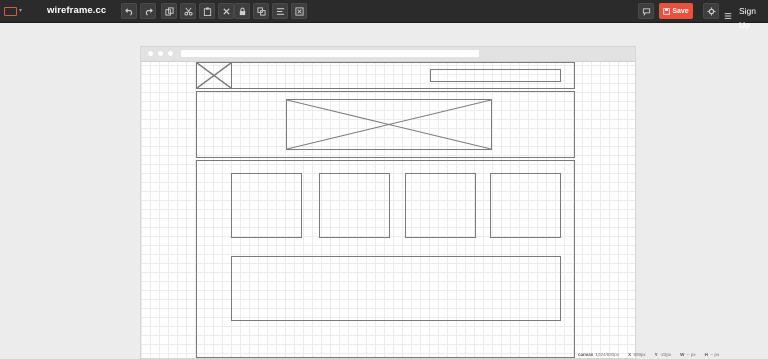 This screenshot has height=359, width=768. I want to click on cut-icon, so click(188, 11).